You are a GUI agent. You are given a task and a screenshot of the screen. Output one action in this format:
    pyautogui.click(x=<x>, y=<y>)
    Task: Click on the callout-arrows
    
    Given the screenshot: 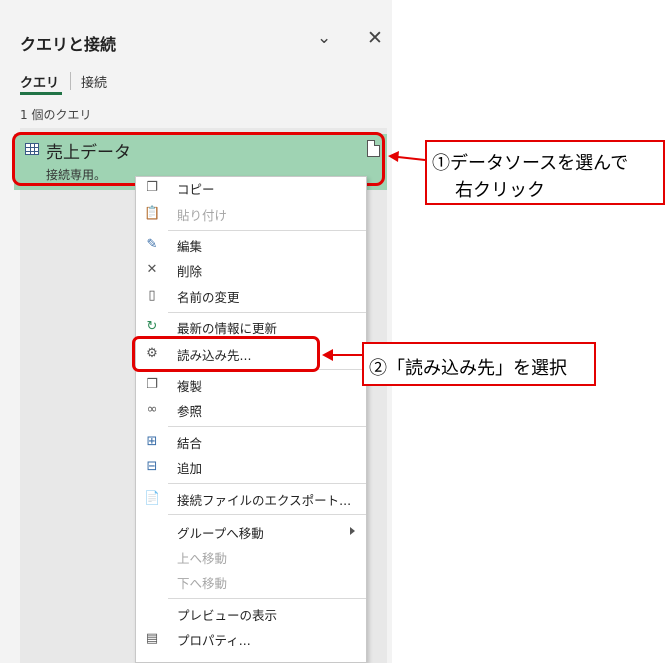 What is the action you would take?
    pyautogui.click(x=374, y=256)
    